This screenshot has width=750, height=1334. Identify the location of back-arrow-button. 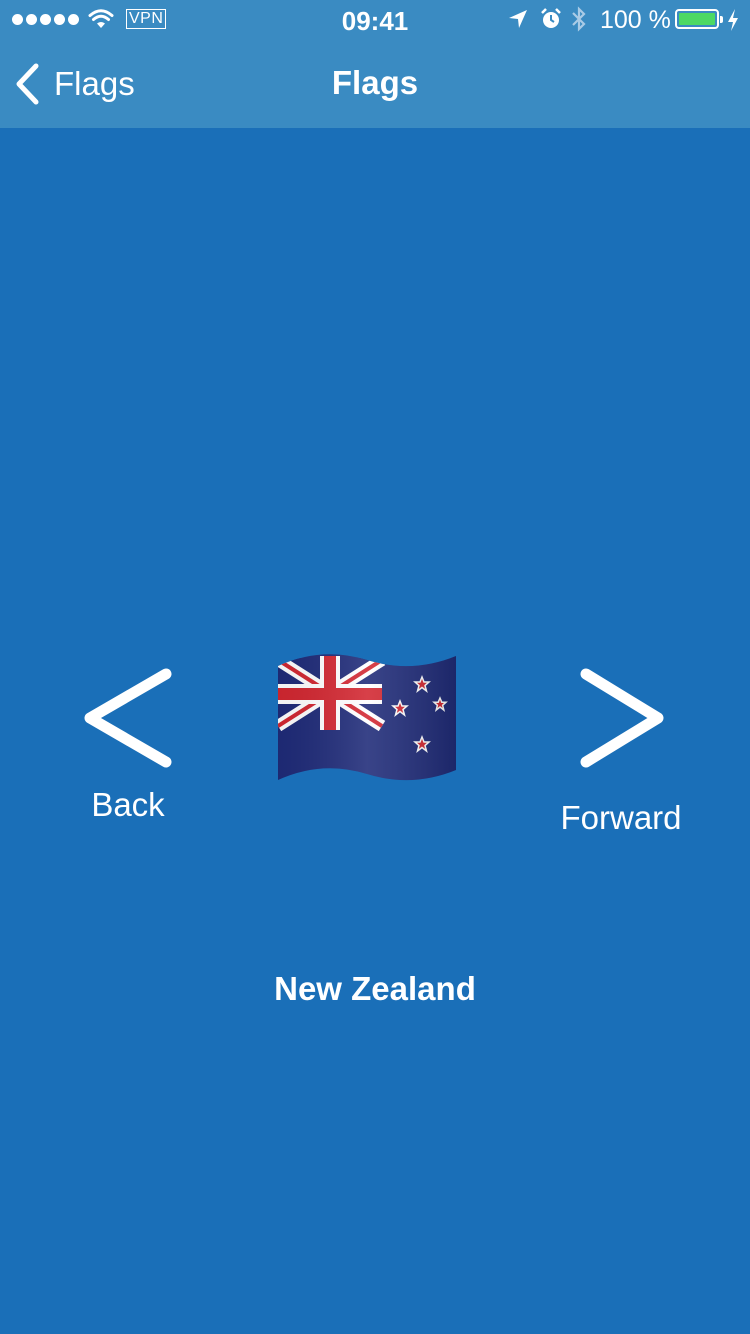
(130, 721).